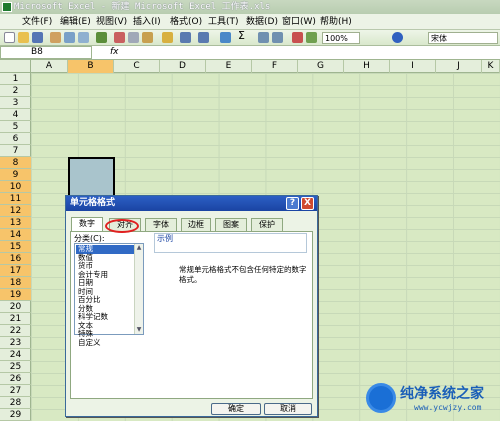  Describe the element at coordinates (267, 224) in the screenshot. I see `tab-protection: 保护` at that location.